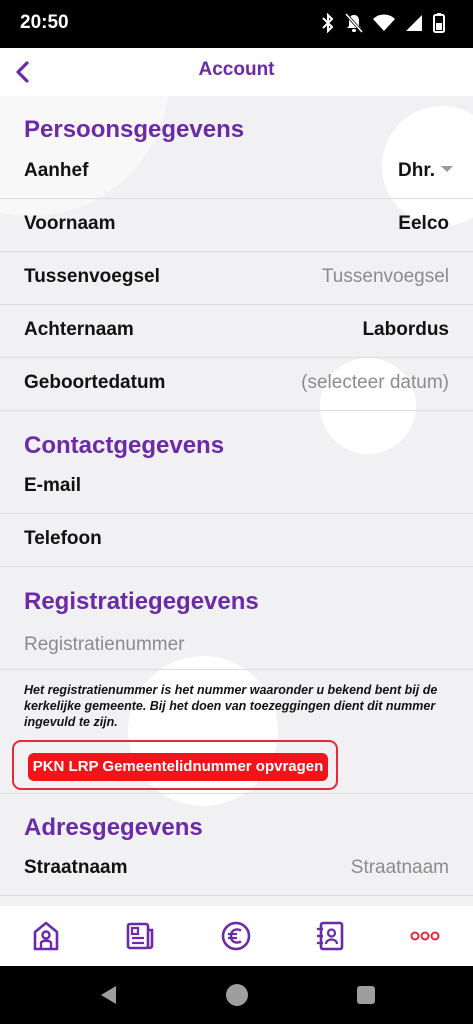  Describe the element at coordinates (236, 225) in the screenshot. I see `field-voornaam: Voornaam Eelco` at that location.